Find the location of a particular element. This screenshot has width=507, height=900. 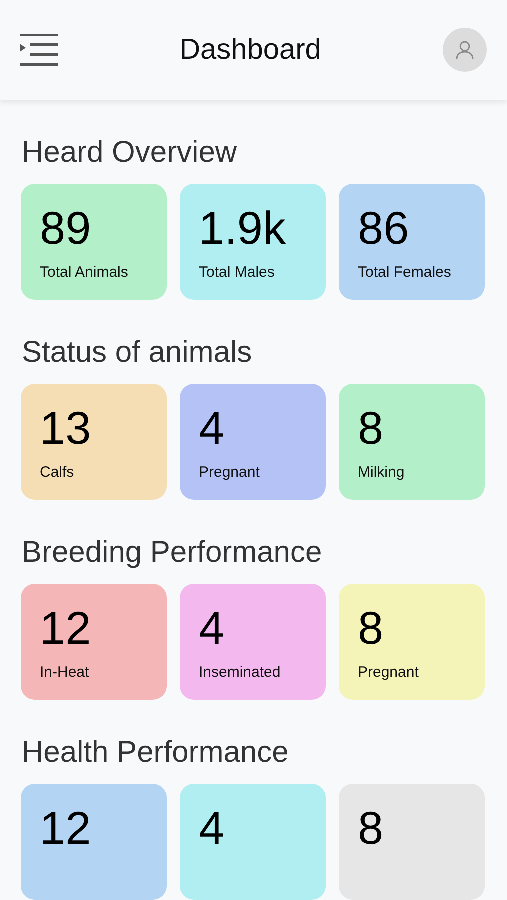

stat-card: 13 Calfs is located at coordinates (94, 442).